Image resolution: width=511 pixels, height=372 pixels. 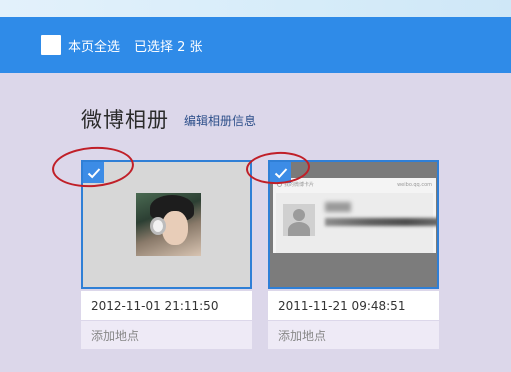 I want to click on thumb-header: 我的微博卡片 weibo.qq.com, so click(x=354, y=184).